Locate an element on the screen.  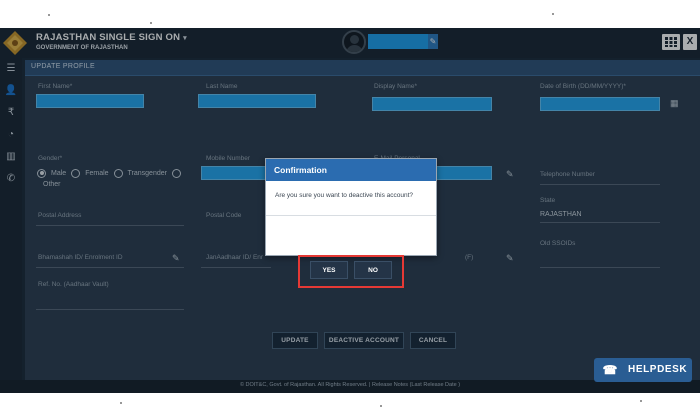
helpdesk-button: ☎ HELPDESK is located at coordinates (643, 370).